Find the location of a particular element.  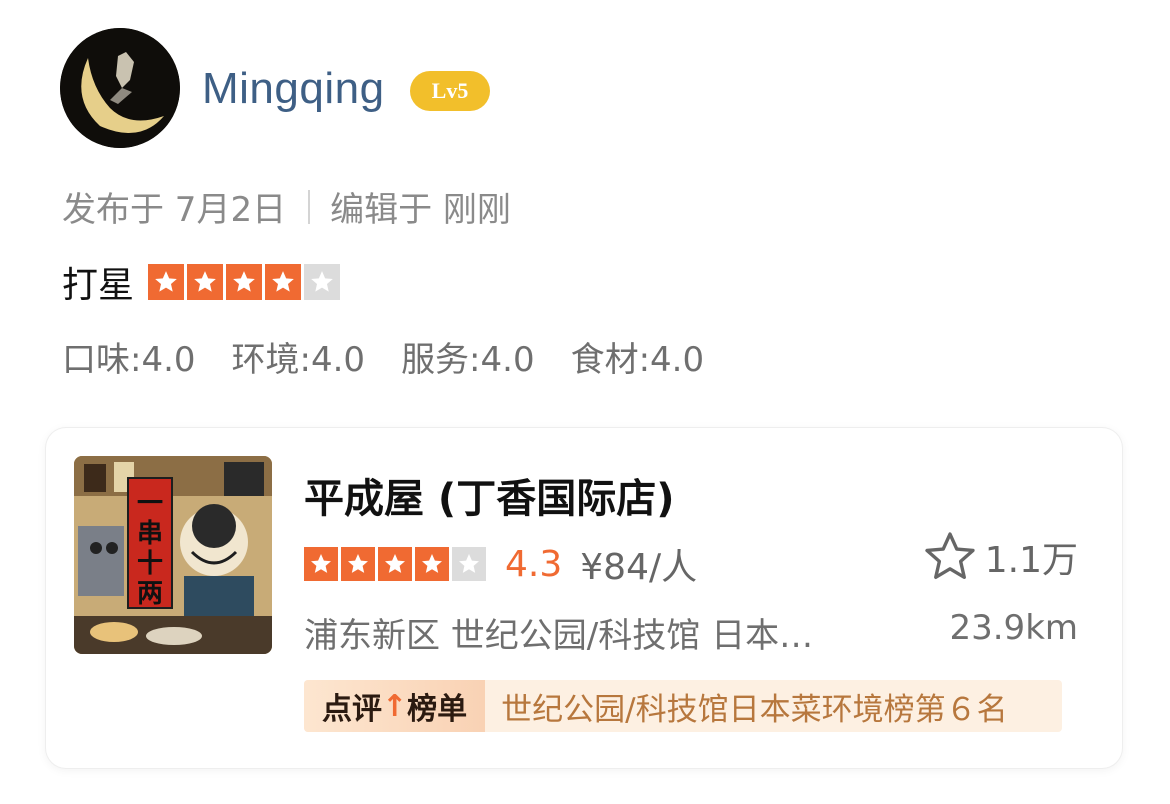

sub-scores: 口味:4.0 环境:4.0 服务:4.0 食材:4.0 is located at coordinates (401, 356).